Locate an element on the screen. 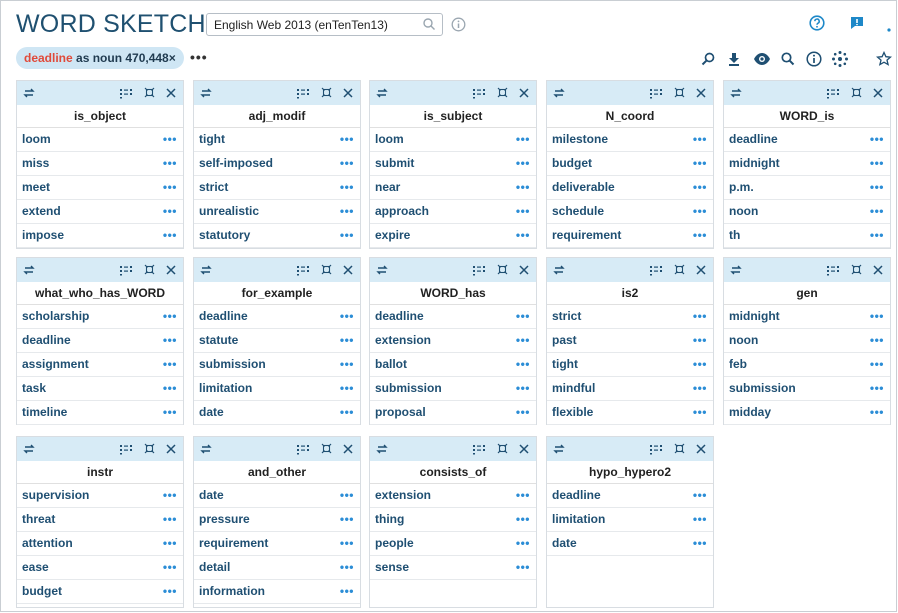 Image resolution: width=898 pixels, height=613 pixels. collocation-item: assignment ••• is located at coordinates (100, 365).